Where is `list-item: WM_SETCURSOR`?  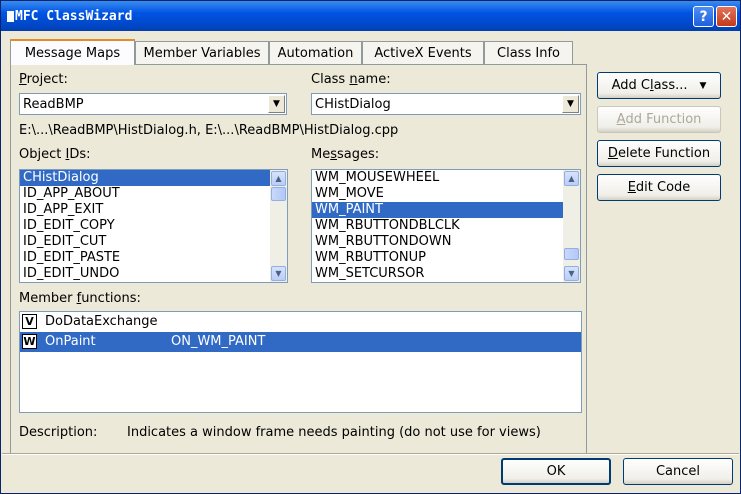 list-item: WM_SETCURSOR is located at coordinates (446, 274).